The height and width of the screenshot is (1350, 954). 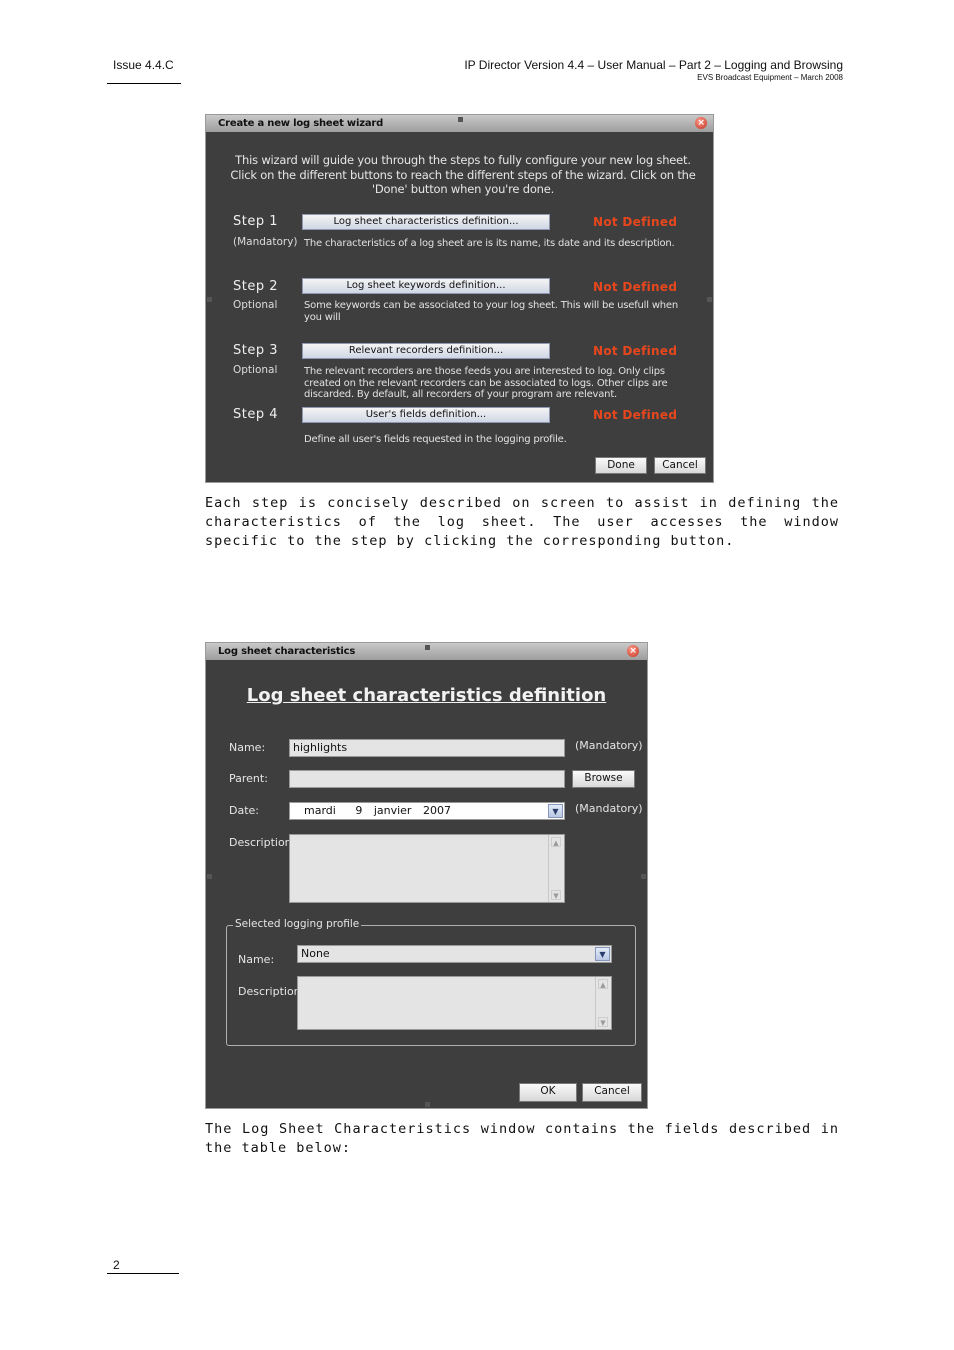 What do you see at coordinates (621, 465) in the screenshot?
I see `done-button: Done` at bounding box center [621, 465].